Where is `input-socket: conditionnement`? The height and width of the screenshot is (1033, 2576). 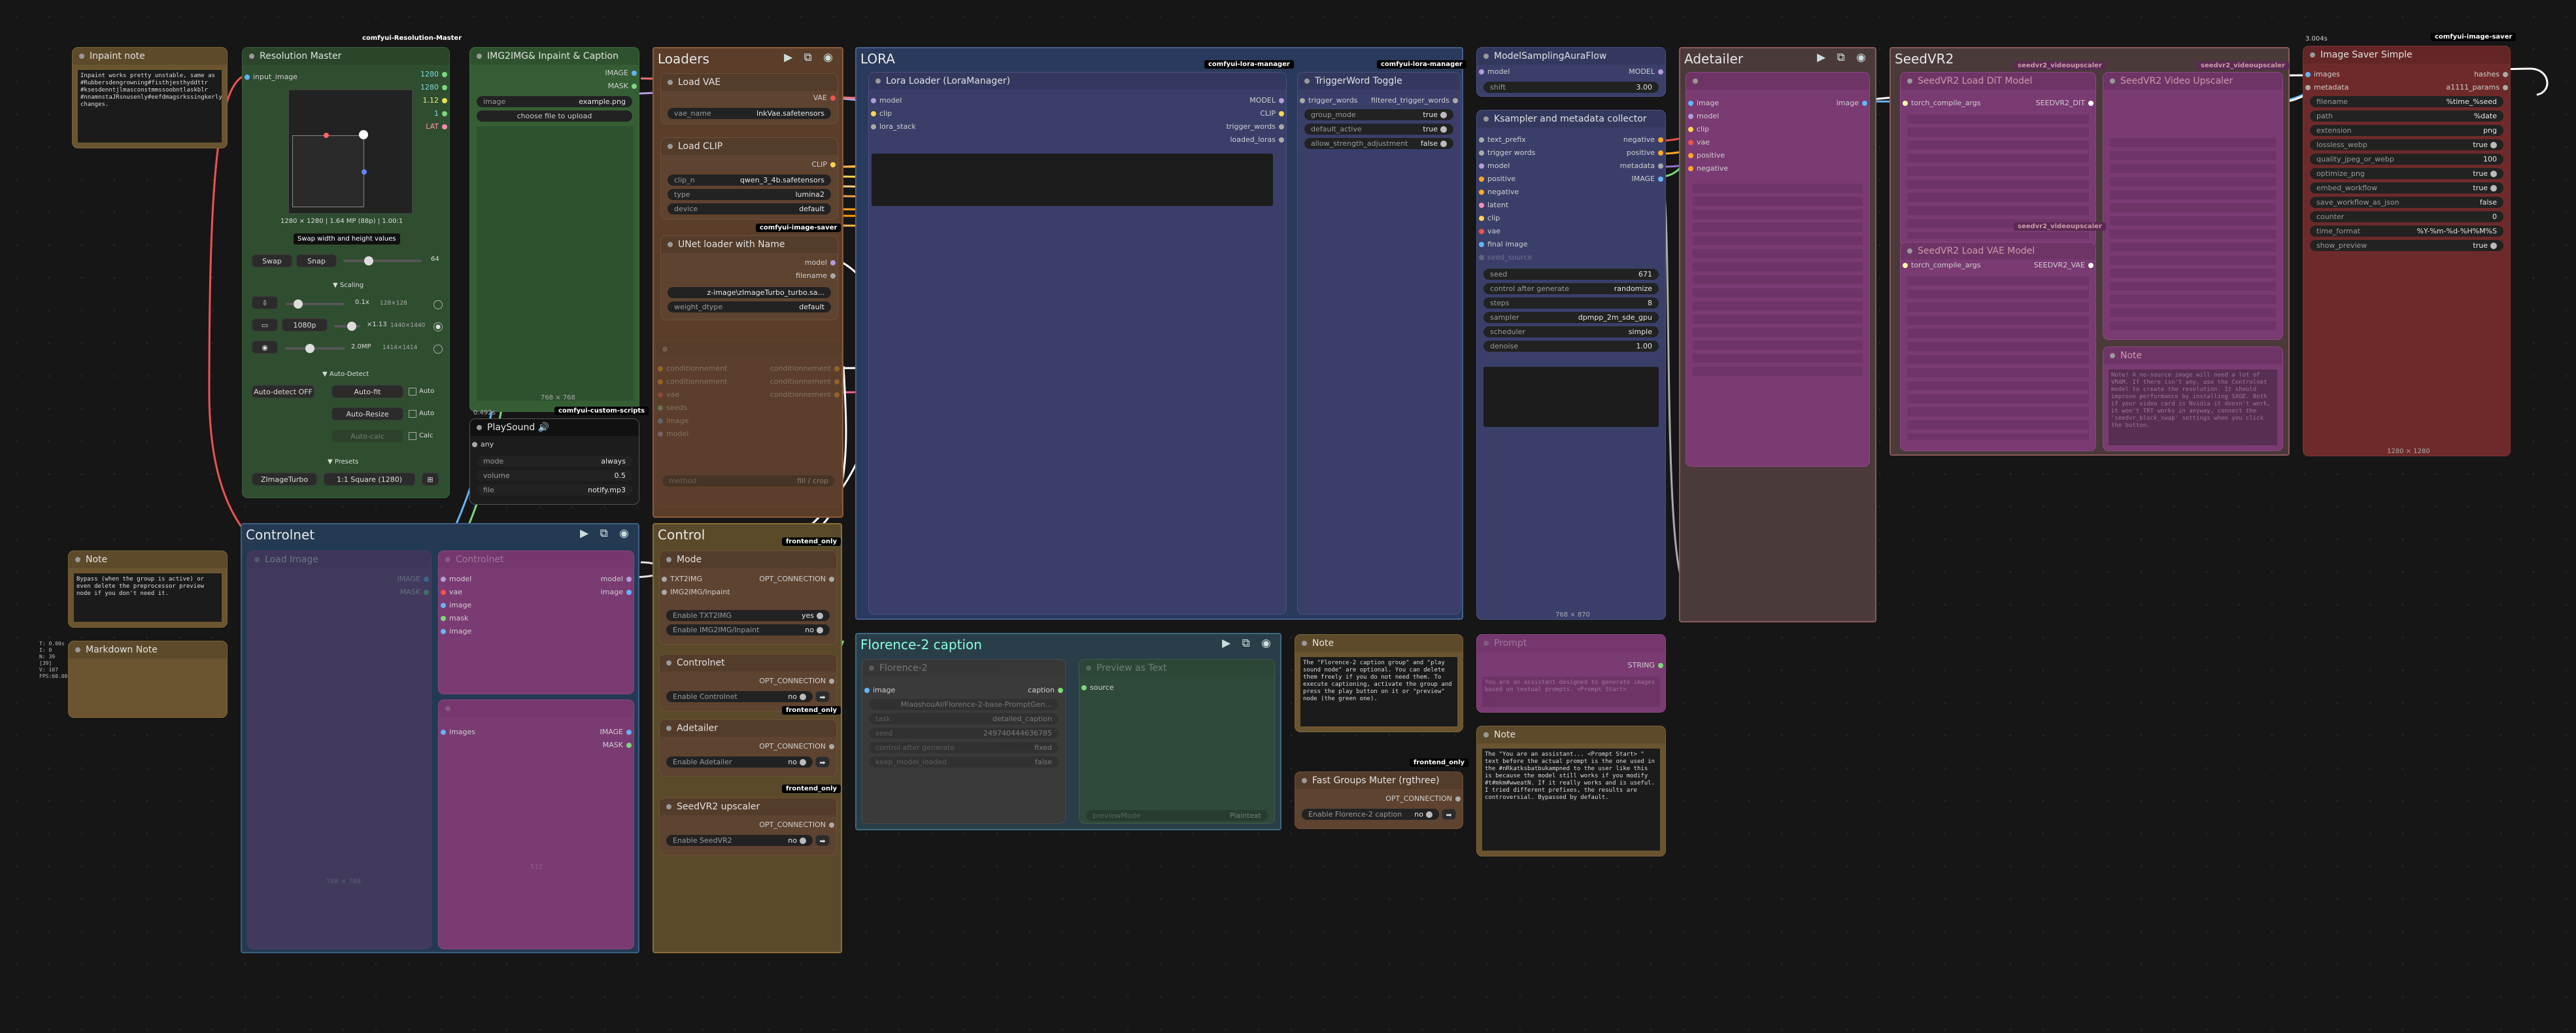 input-socket: conditionnement is located at coordinates (692, 368).